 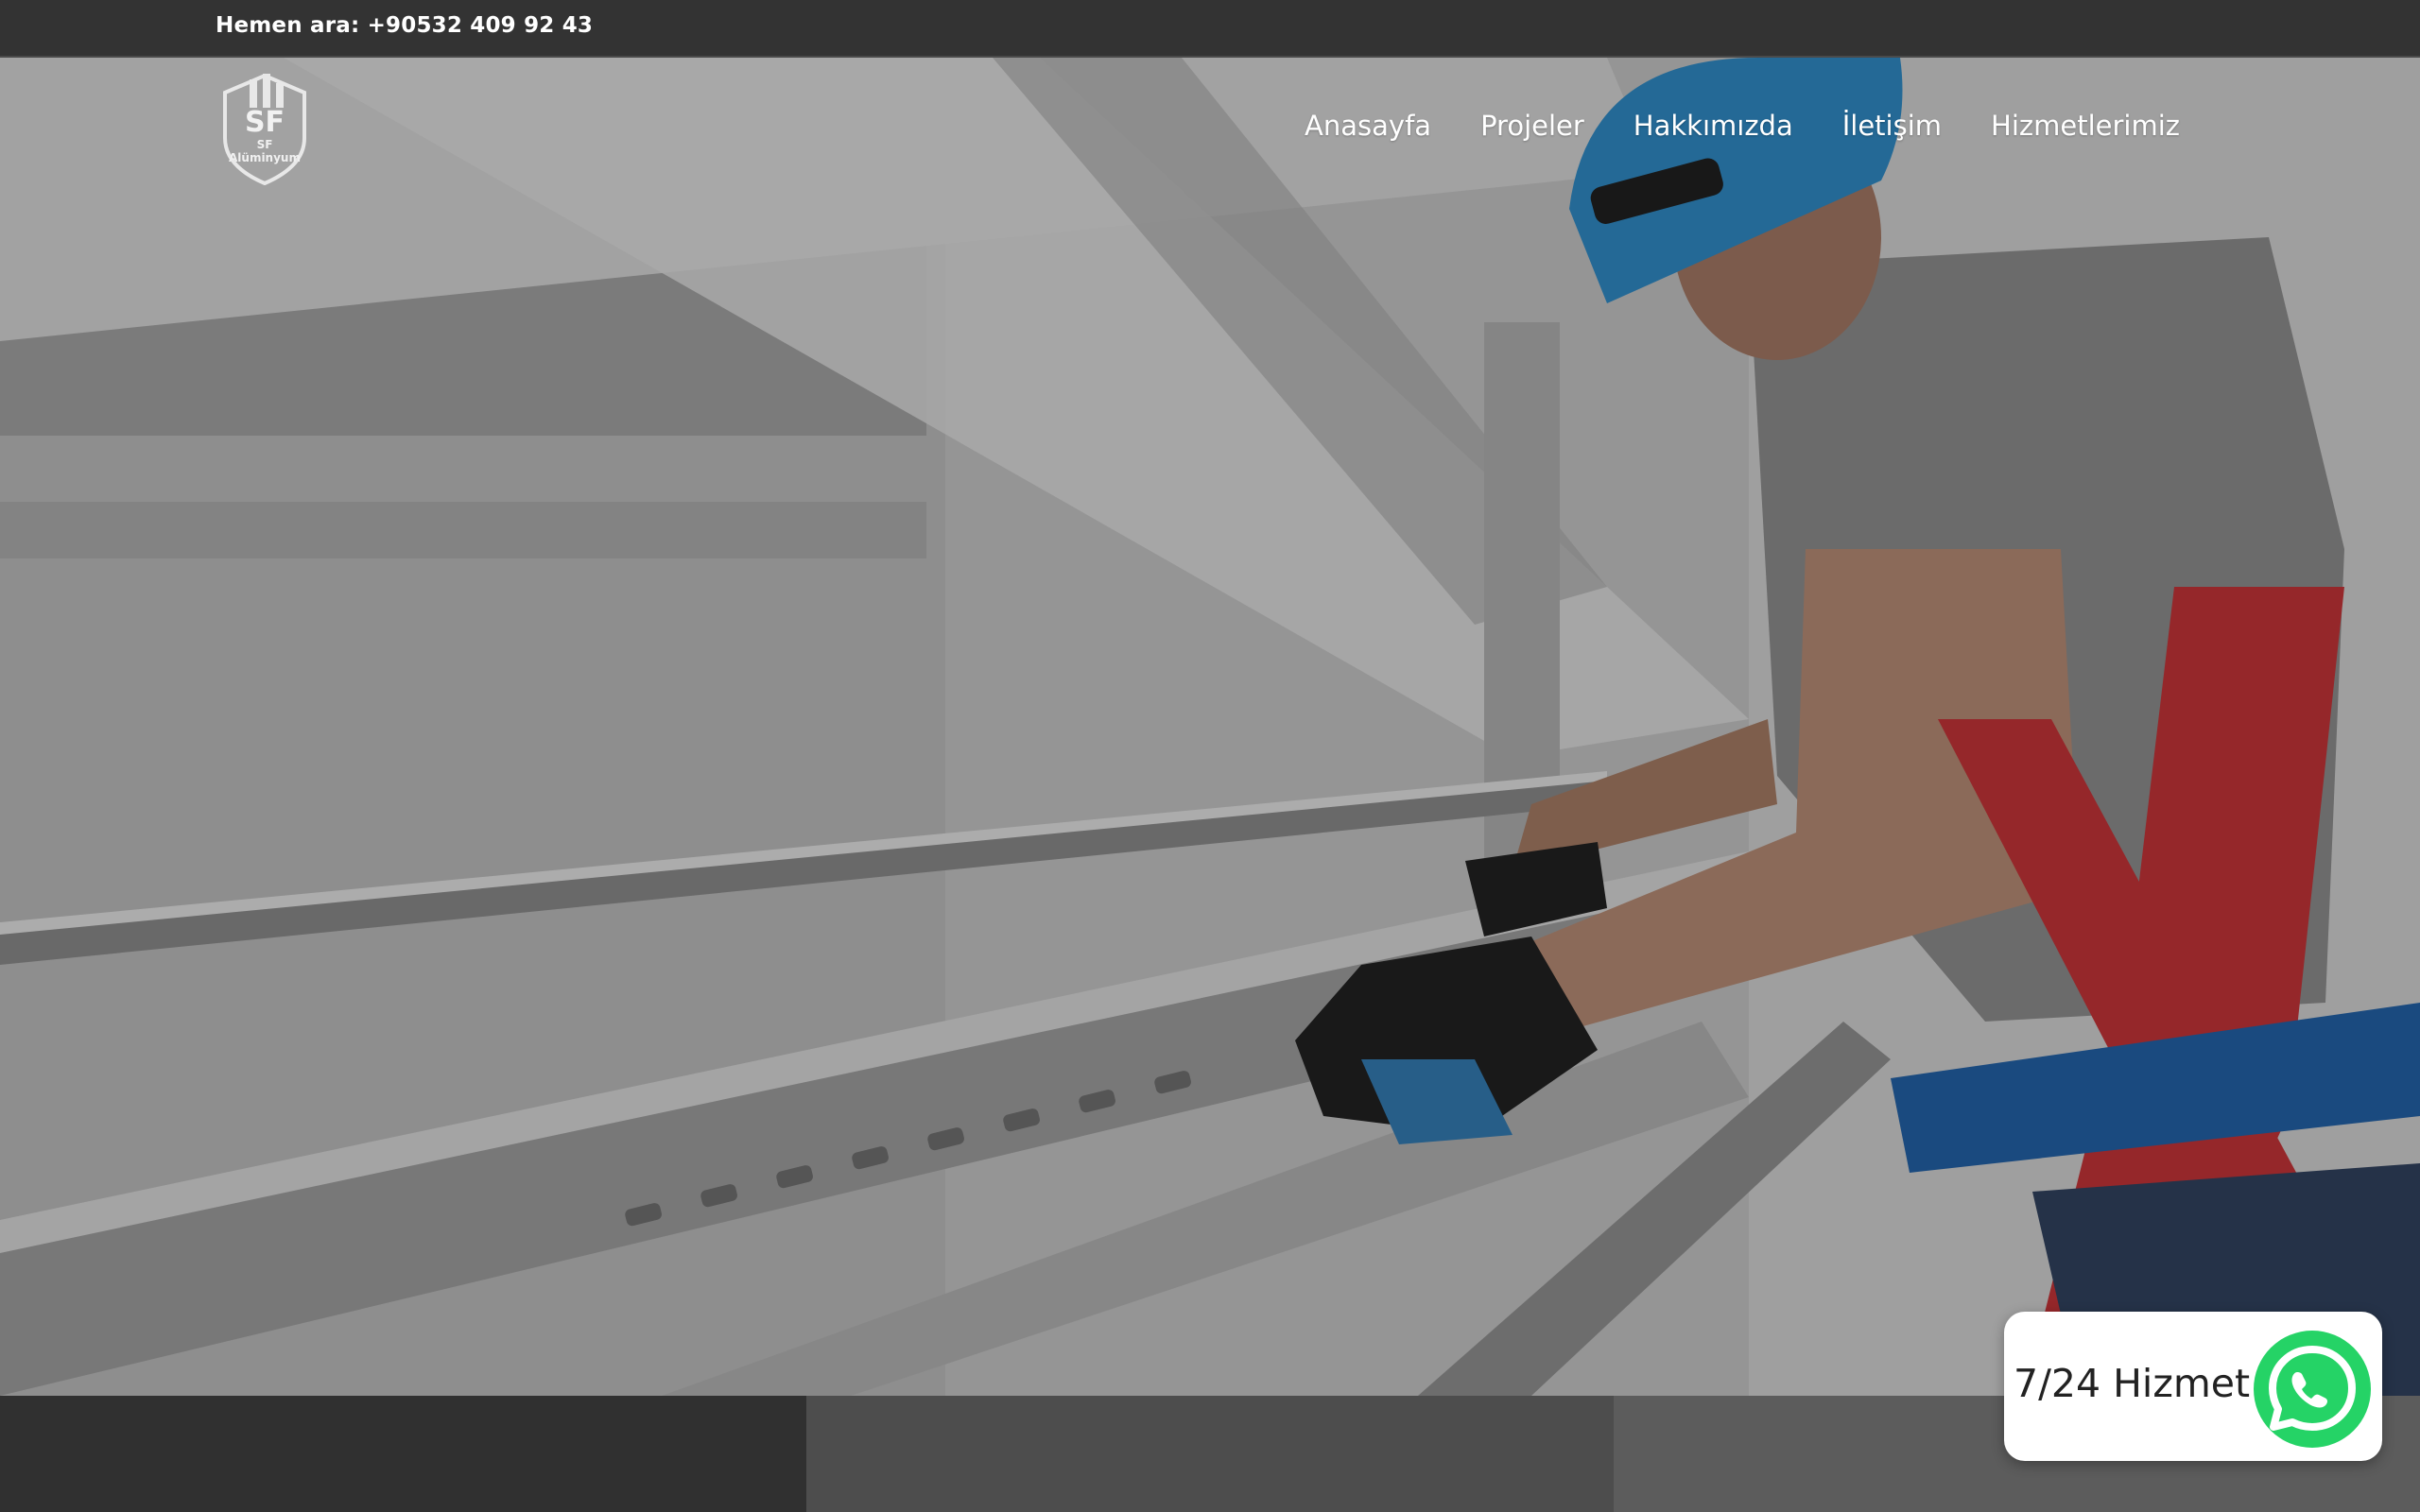 What do you see at coordinates (1532, 126) in the screenshot?
I see `nav-item-projeler: Projeler` at bounding box center [1532, 126].